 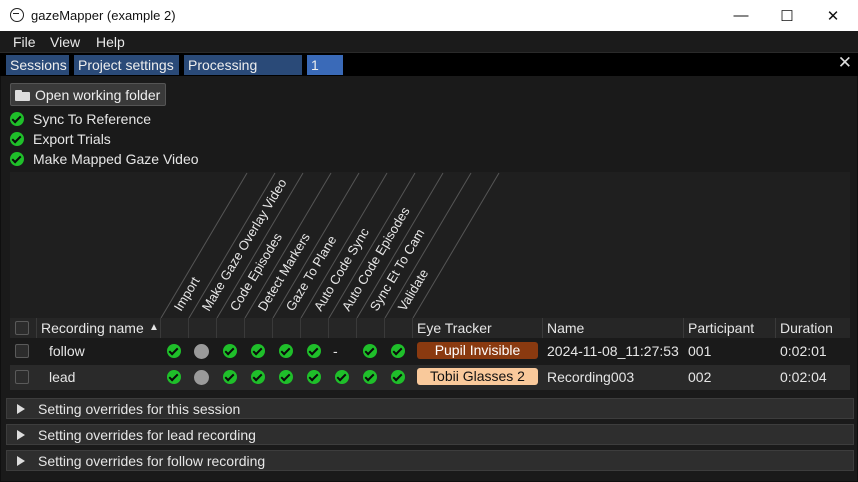 What do you see at coordinates (565, 328) in the screenshot?
I see `header-name: Name` at bounding box center [565, 328].